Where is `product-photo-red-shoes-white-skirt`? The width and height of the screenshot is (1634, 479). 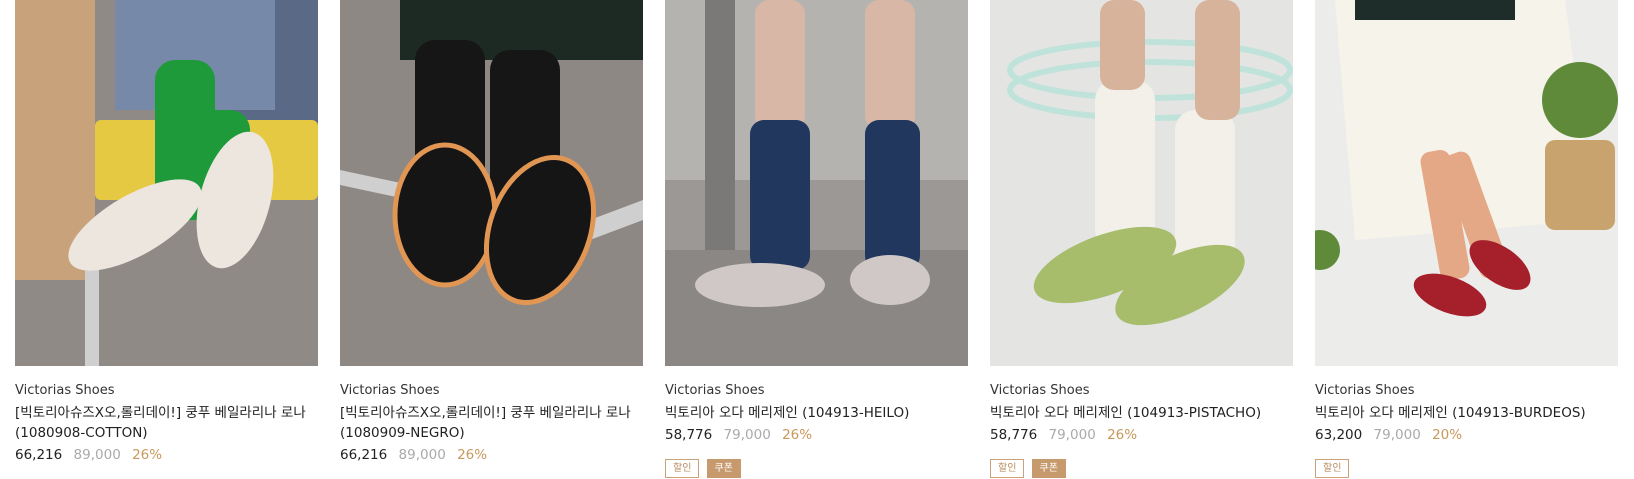 product-photo-red-shoes-white-skirt is located at coordinates (1466, 183).